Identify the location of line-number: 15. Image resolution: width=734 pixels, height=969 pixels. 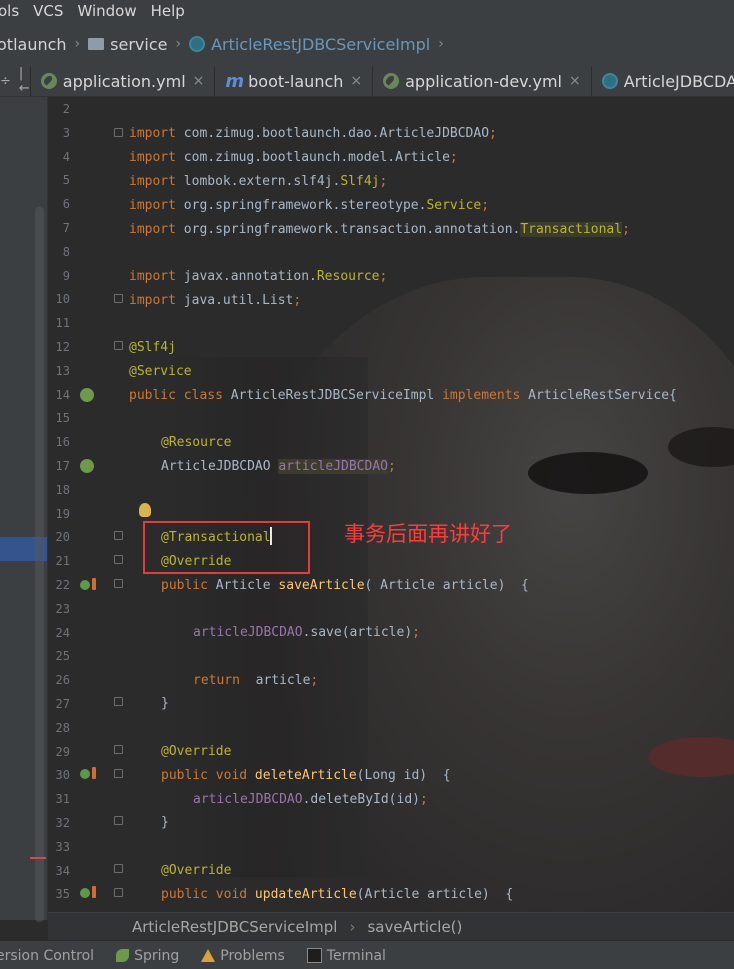
(62, 418).